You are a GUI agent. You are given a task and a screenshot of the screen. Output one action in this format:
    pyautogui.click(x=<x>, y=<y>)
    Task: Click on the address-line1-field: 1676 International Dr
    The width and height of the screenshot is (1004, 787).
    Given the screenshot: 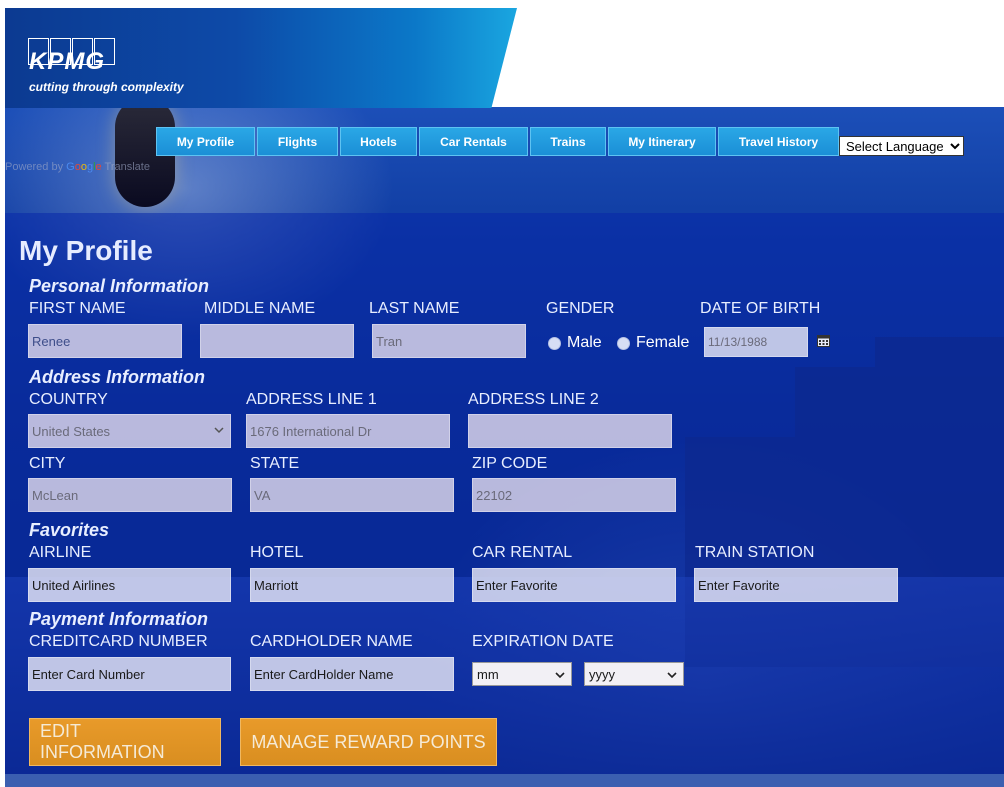 What is the action you would take?
    pyautogui.click(x=348, y=431)
    